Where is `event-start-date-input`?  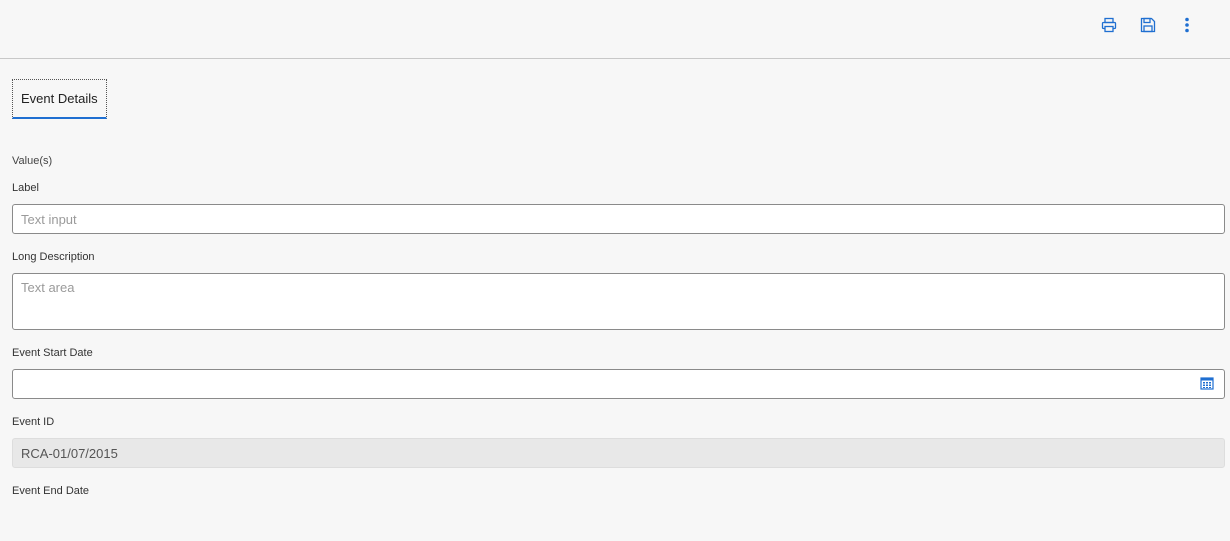
event-start-date-input is located at coordinates (618, 384).